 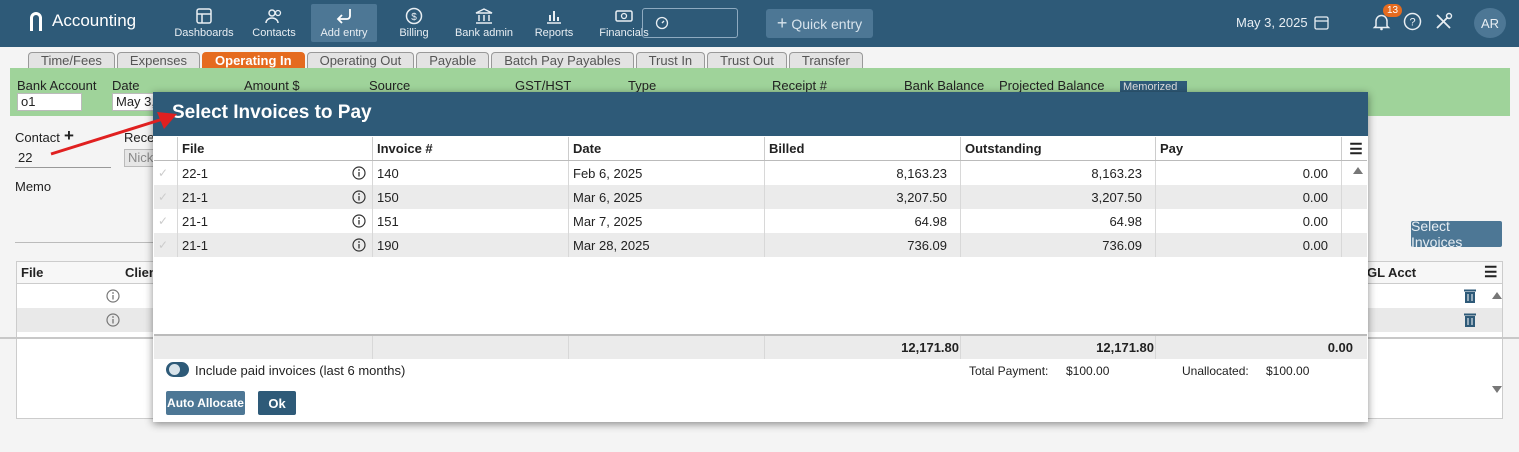 What do you see at coordinates (670, 60) in the screenshot?
I see `tab-trust-in: Trust In` at bounding box center [670, 60].